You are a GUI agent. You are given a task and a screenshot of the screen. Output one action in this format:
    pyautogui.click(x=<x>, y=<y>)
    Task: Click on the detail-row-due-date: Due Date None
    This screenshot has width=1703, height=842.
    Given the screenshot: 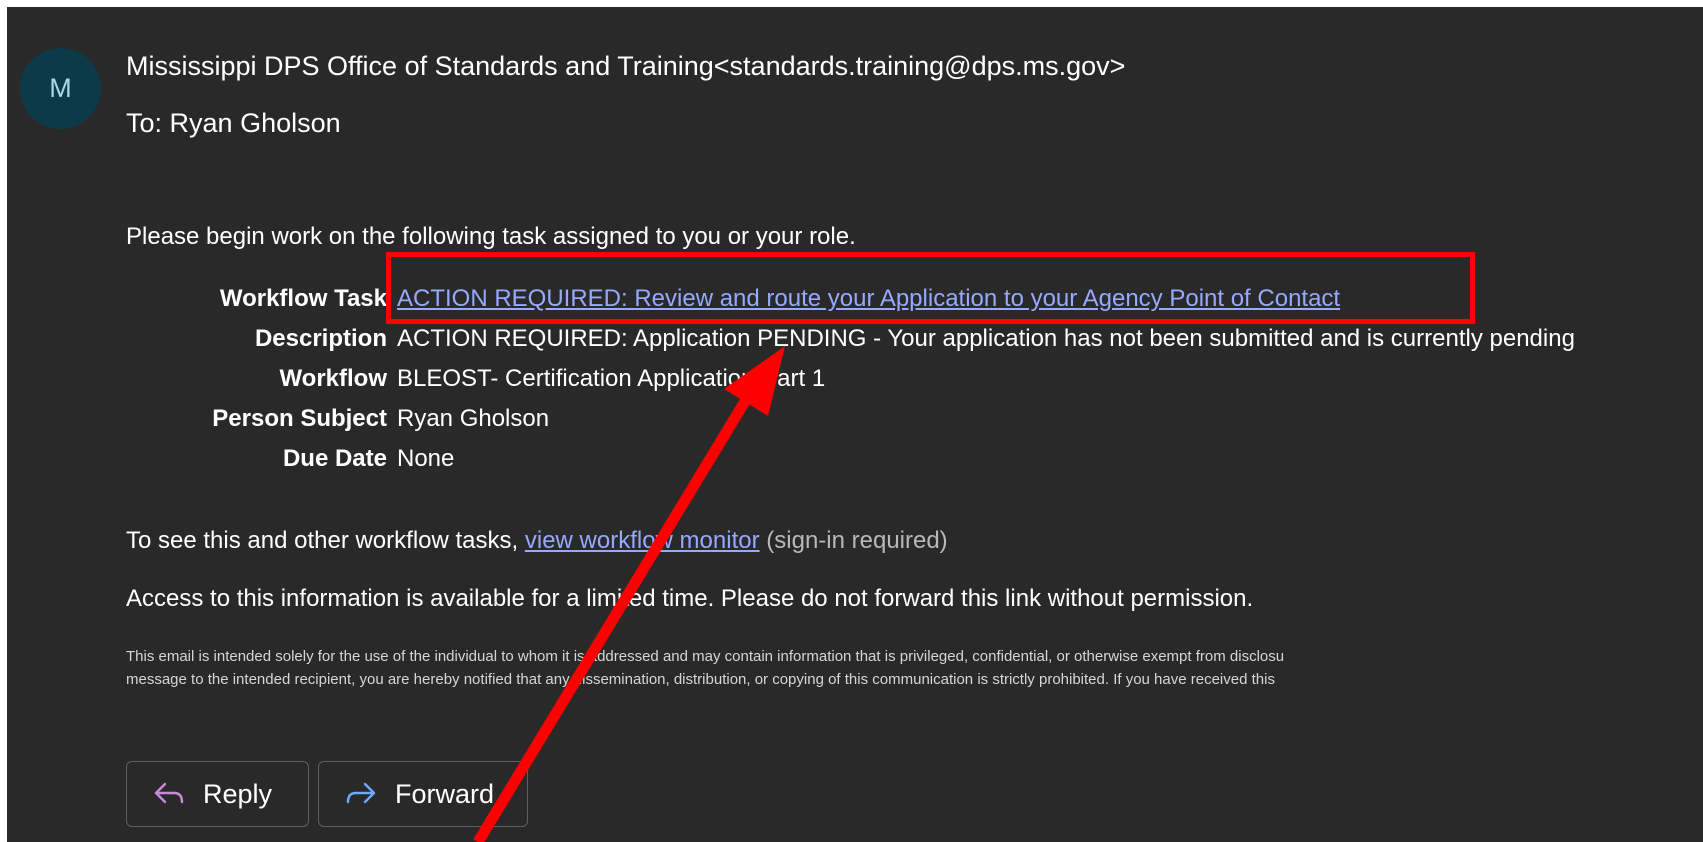 What is the action you would take?
    pyautogui.click(x=855, y=465)
    